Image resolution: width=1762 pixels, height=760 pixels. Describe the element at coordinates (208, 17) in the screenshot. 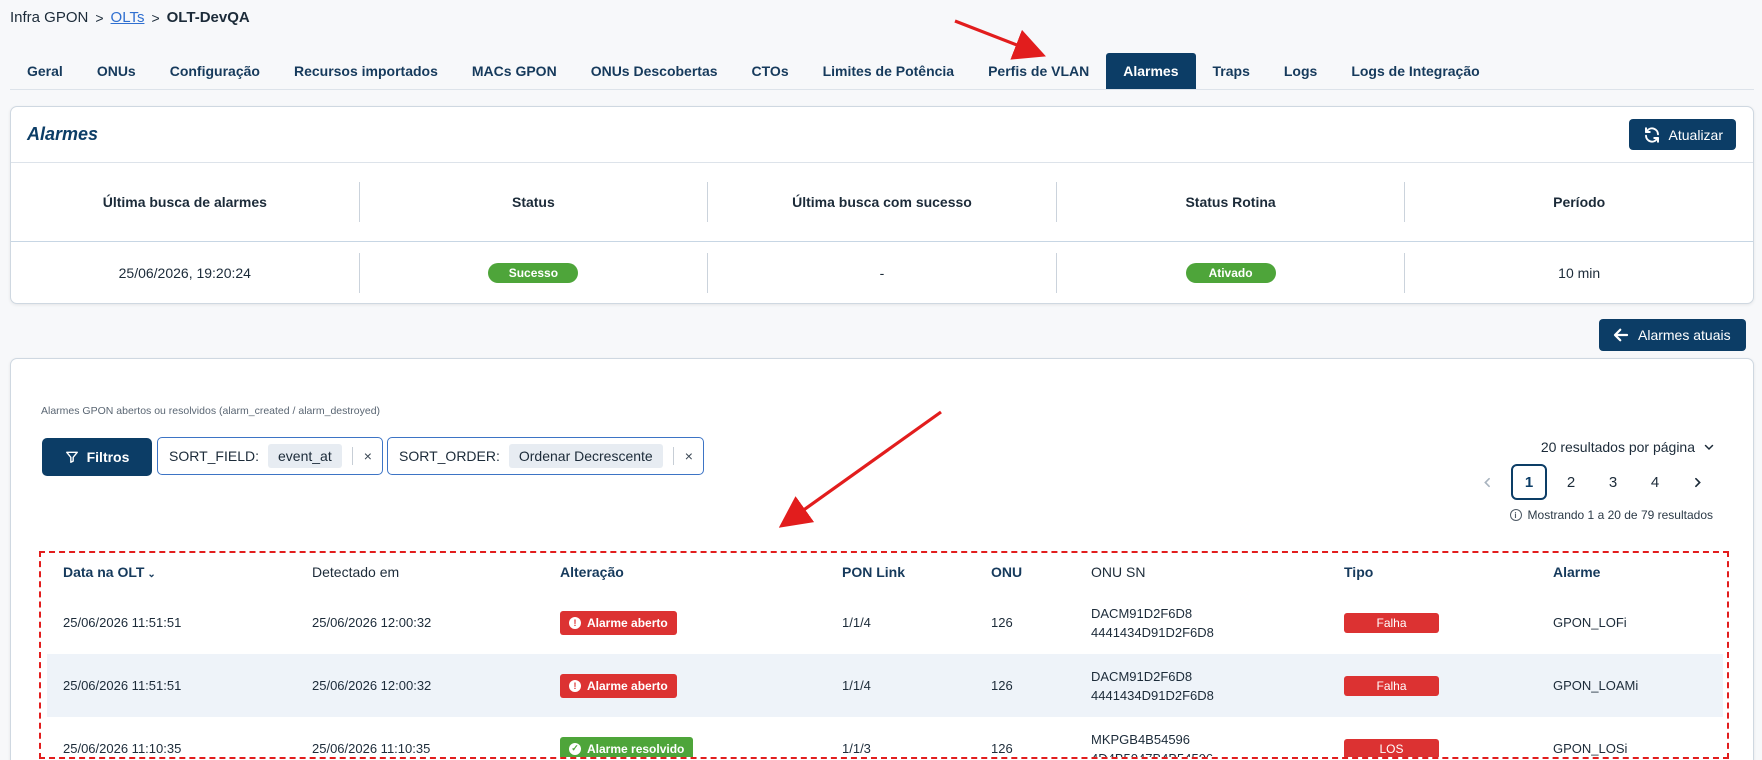

I see `breadcrumb-current: OLT-DevQA` at that location.